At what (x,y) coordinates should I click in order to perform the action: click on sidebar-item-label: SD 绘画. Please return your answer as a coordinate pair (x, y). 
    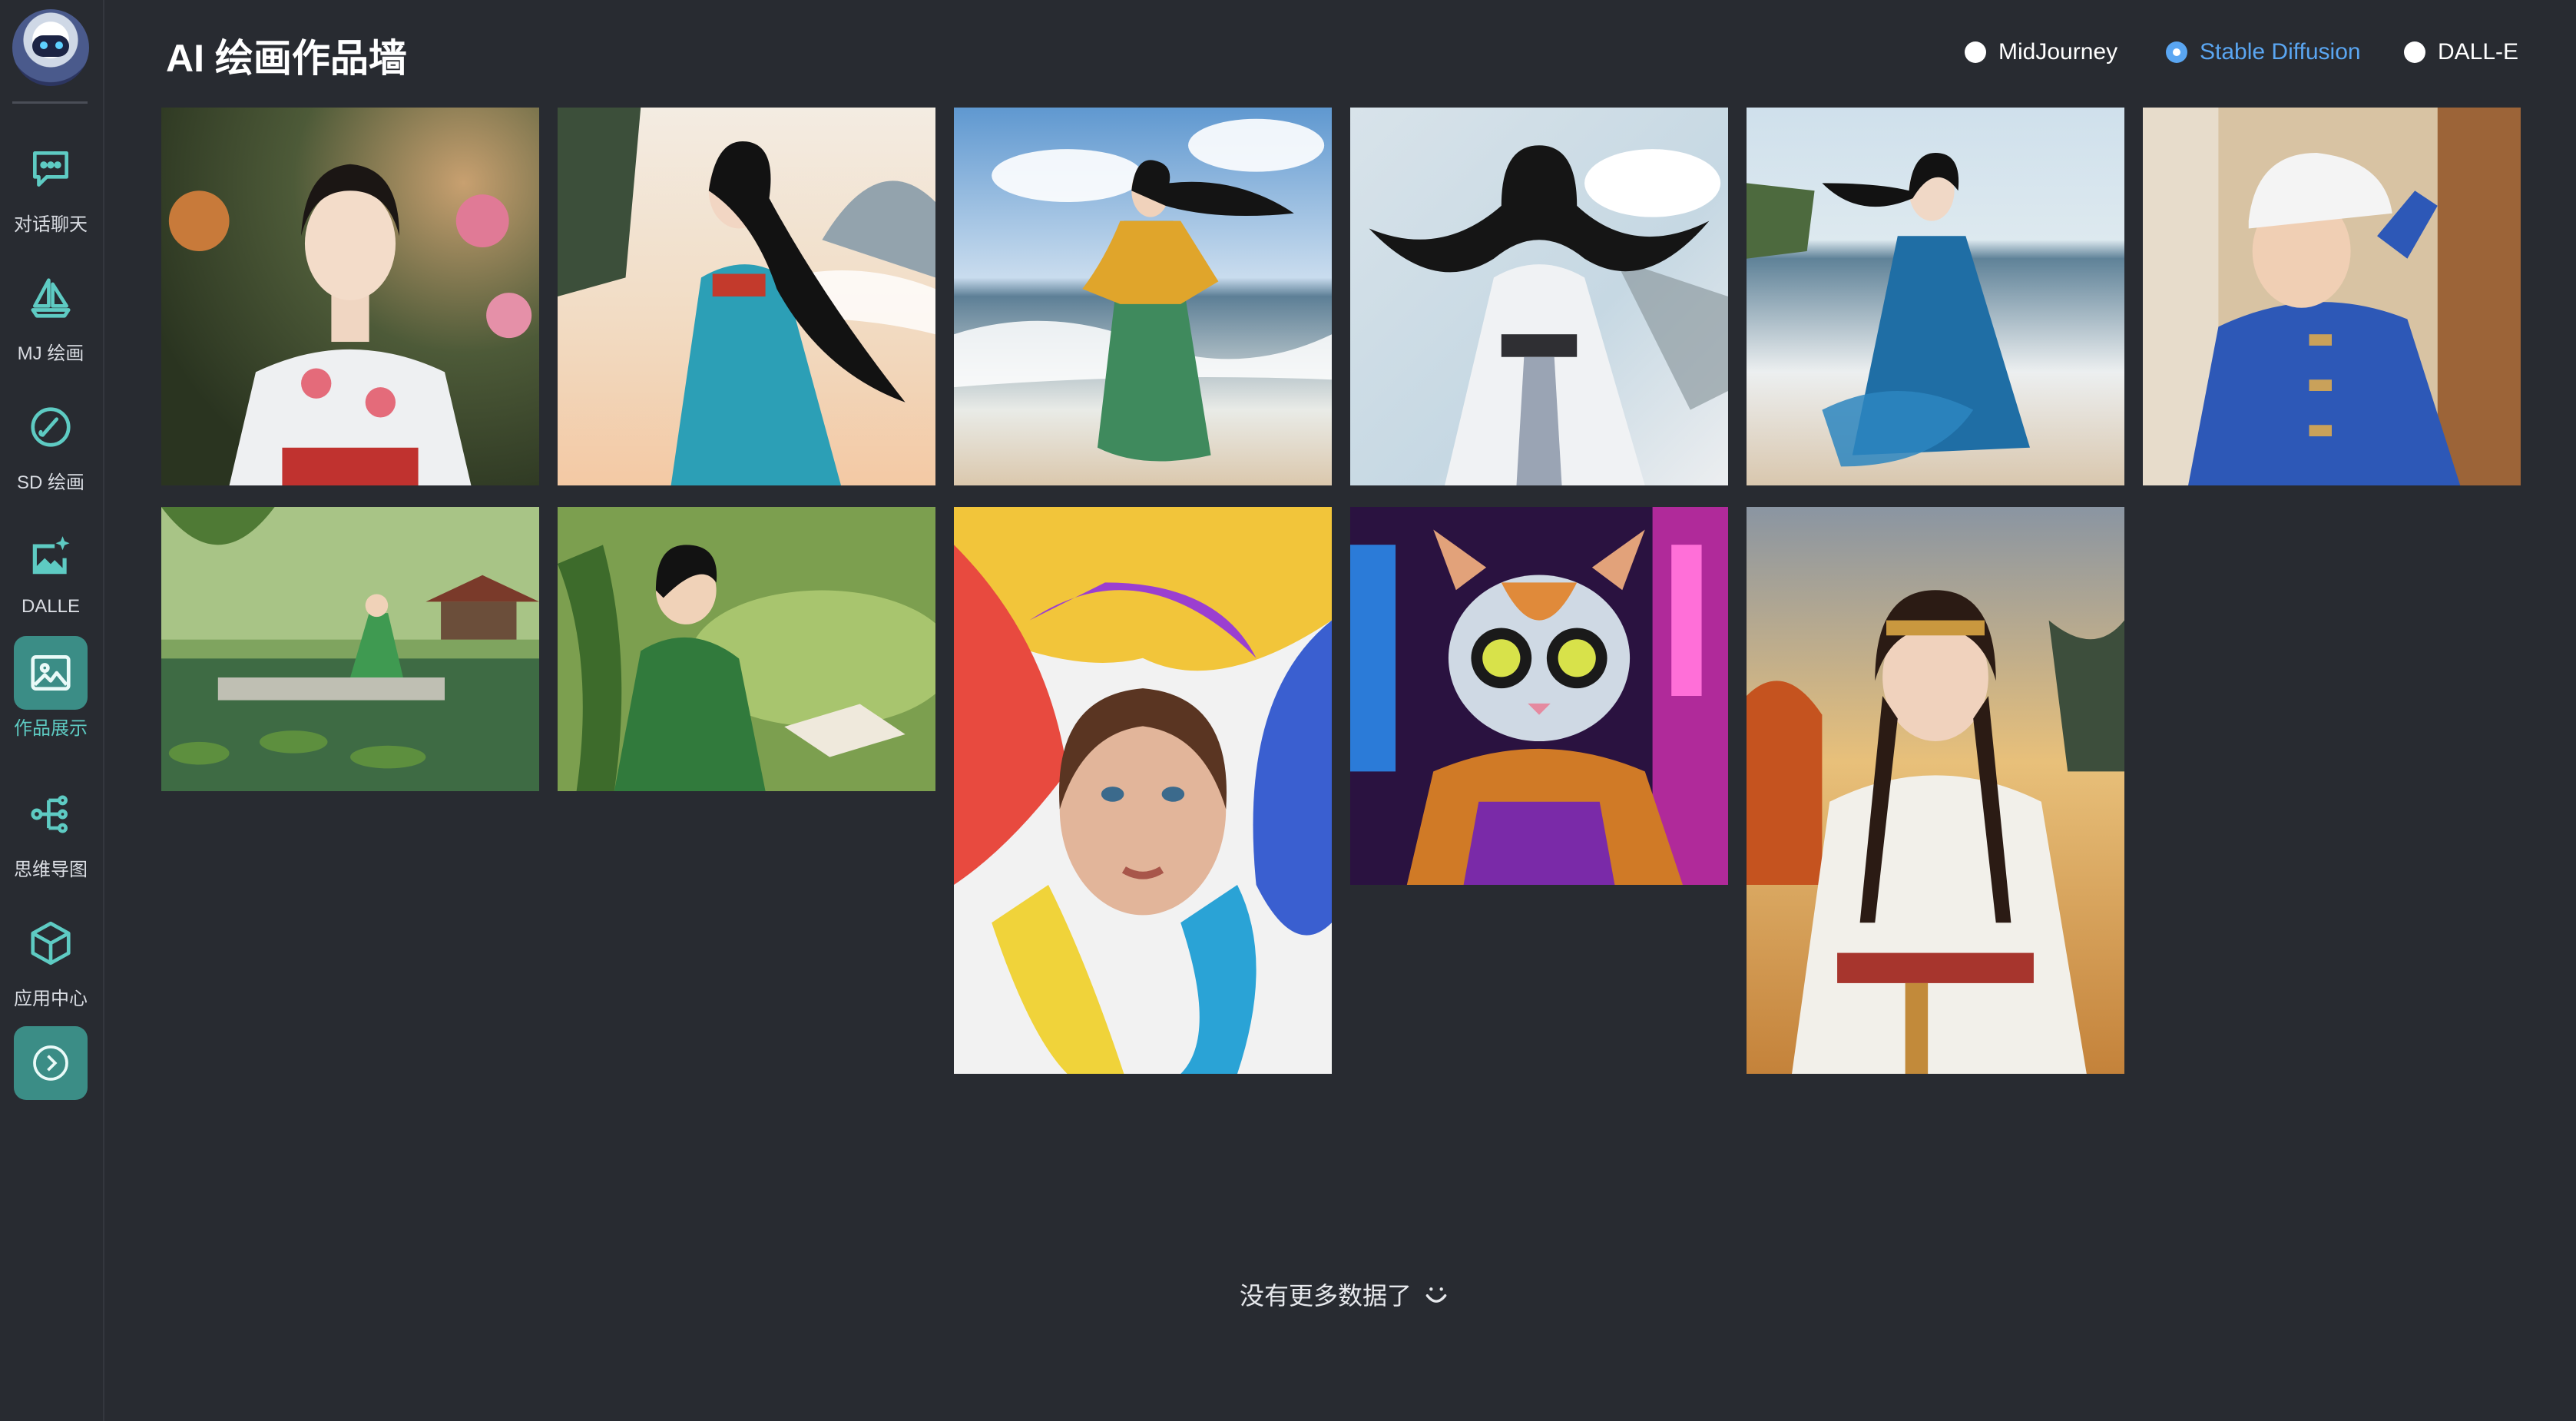
    Looking at the image, I should click on (50, 483).